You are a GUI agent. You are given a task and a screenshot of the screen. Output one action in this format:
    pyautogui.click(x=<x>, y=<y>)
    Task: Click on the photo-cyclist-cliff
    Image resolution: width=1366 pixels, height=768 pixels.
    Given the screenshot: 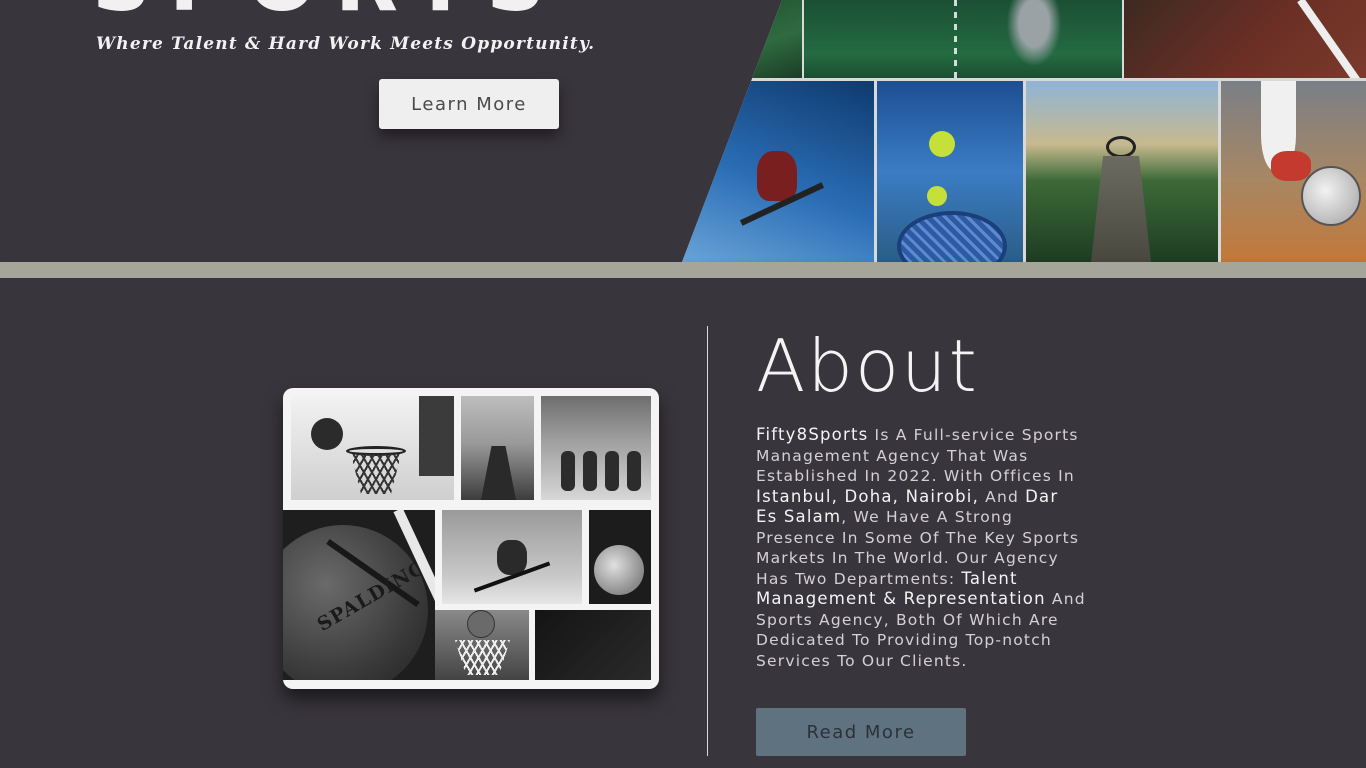 What is the action you would take?
    pyautogui.click(x=497, y=448)
    